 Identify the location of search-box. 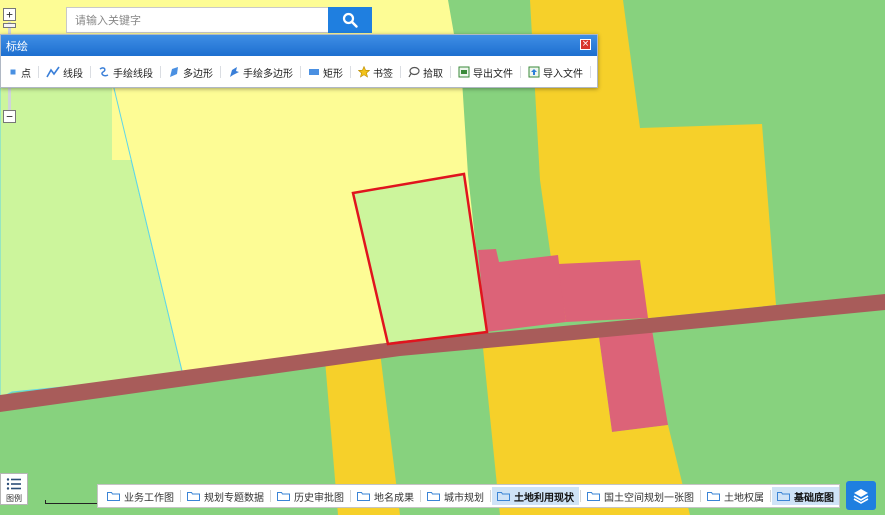
(219, 20).